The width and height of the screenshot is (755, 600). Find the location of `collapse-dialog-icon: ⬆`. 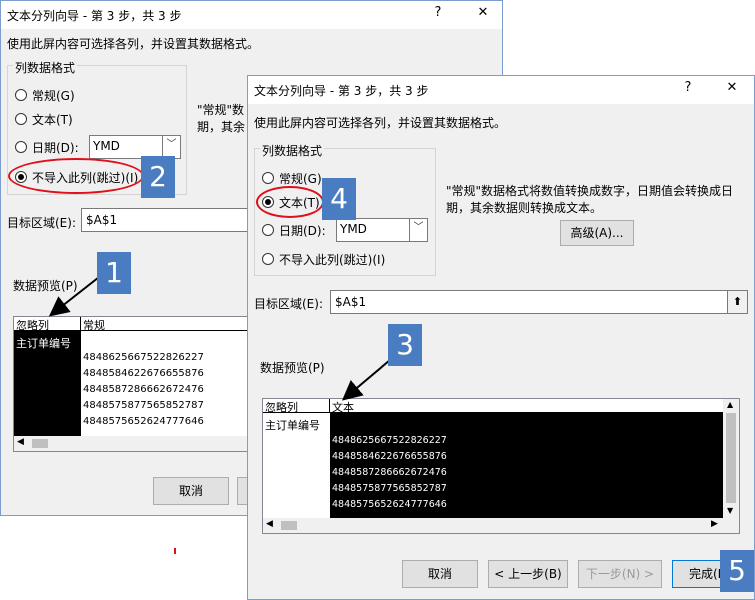

collapse-dialog-icon: ⬆ is located at coordinates (737, 302).